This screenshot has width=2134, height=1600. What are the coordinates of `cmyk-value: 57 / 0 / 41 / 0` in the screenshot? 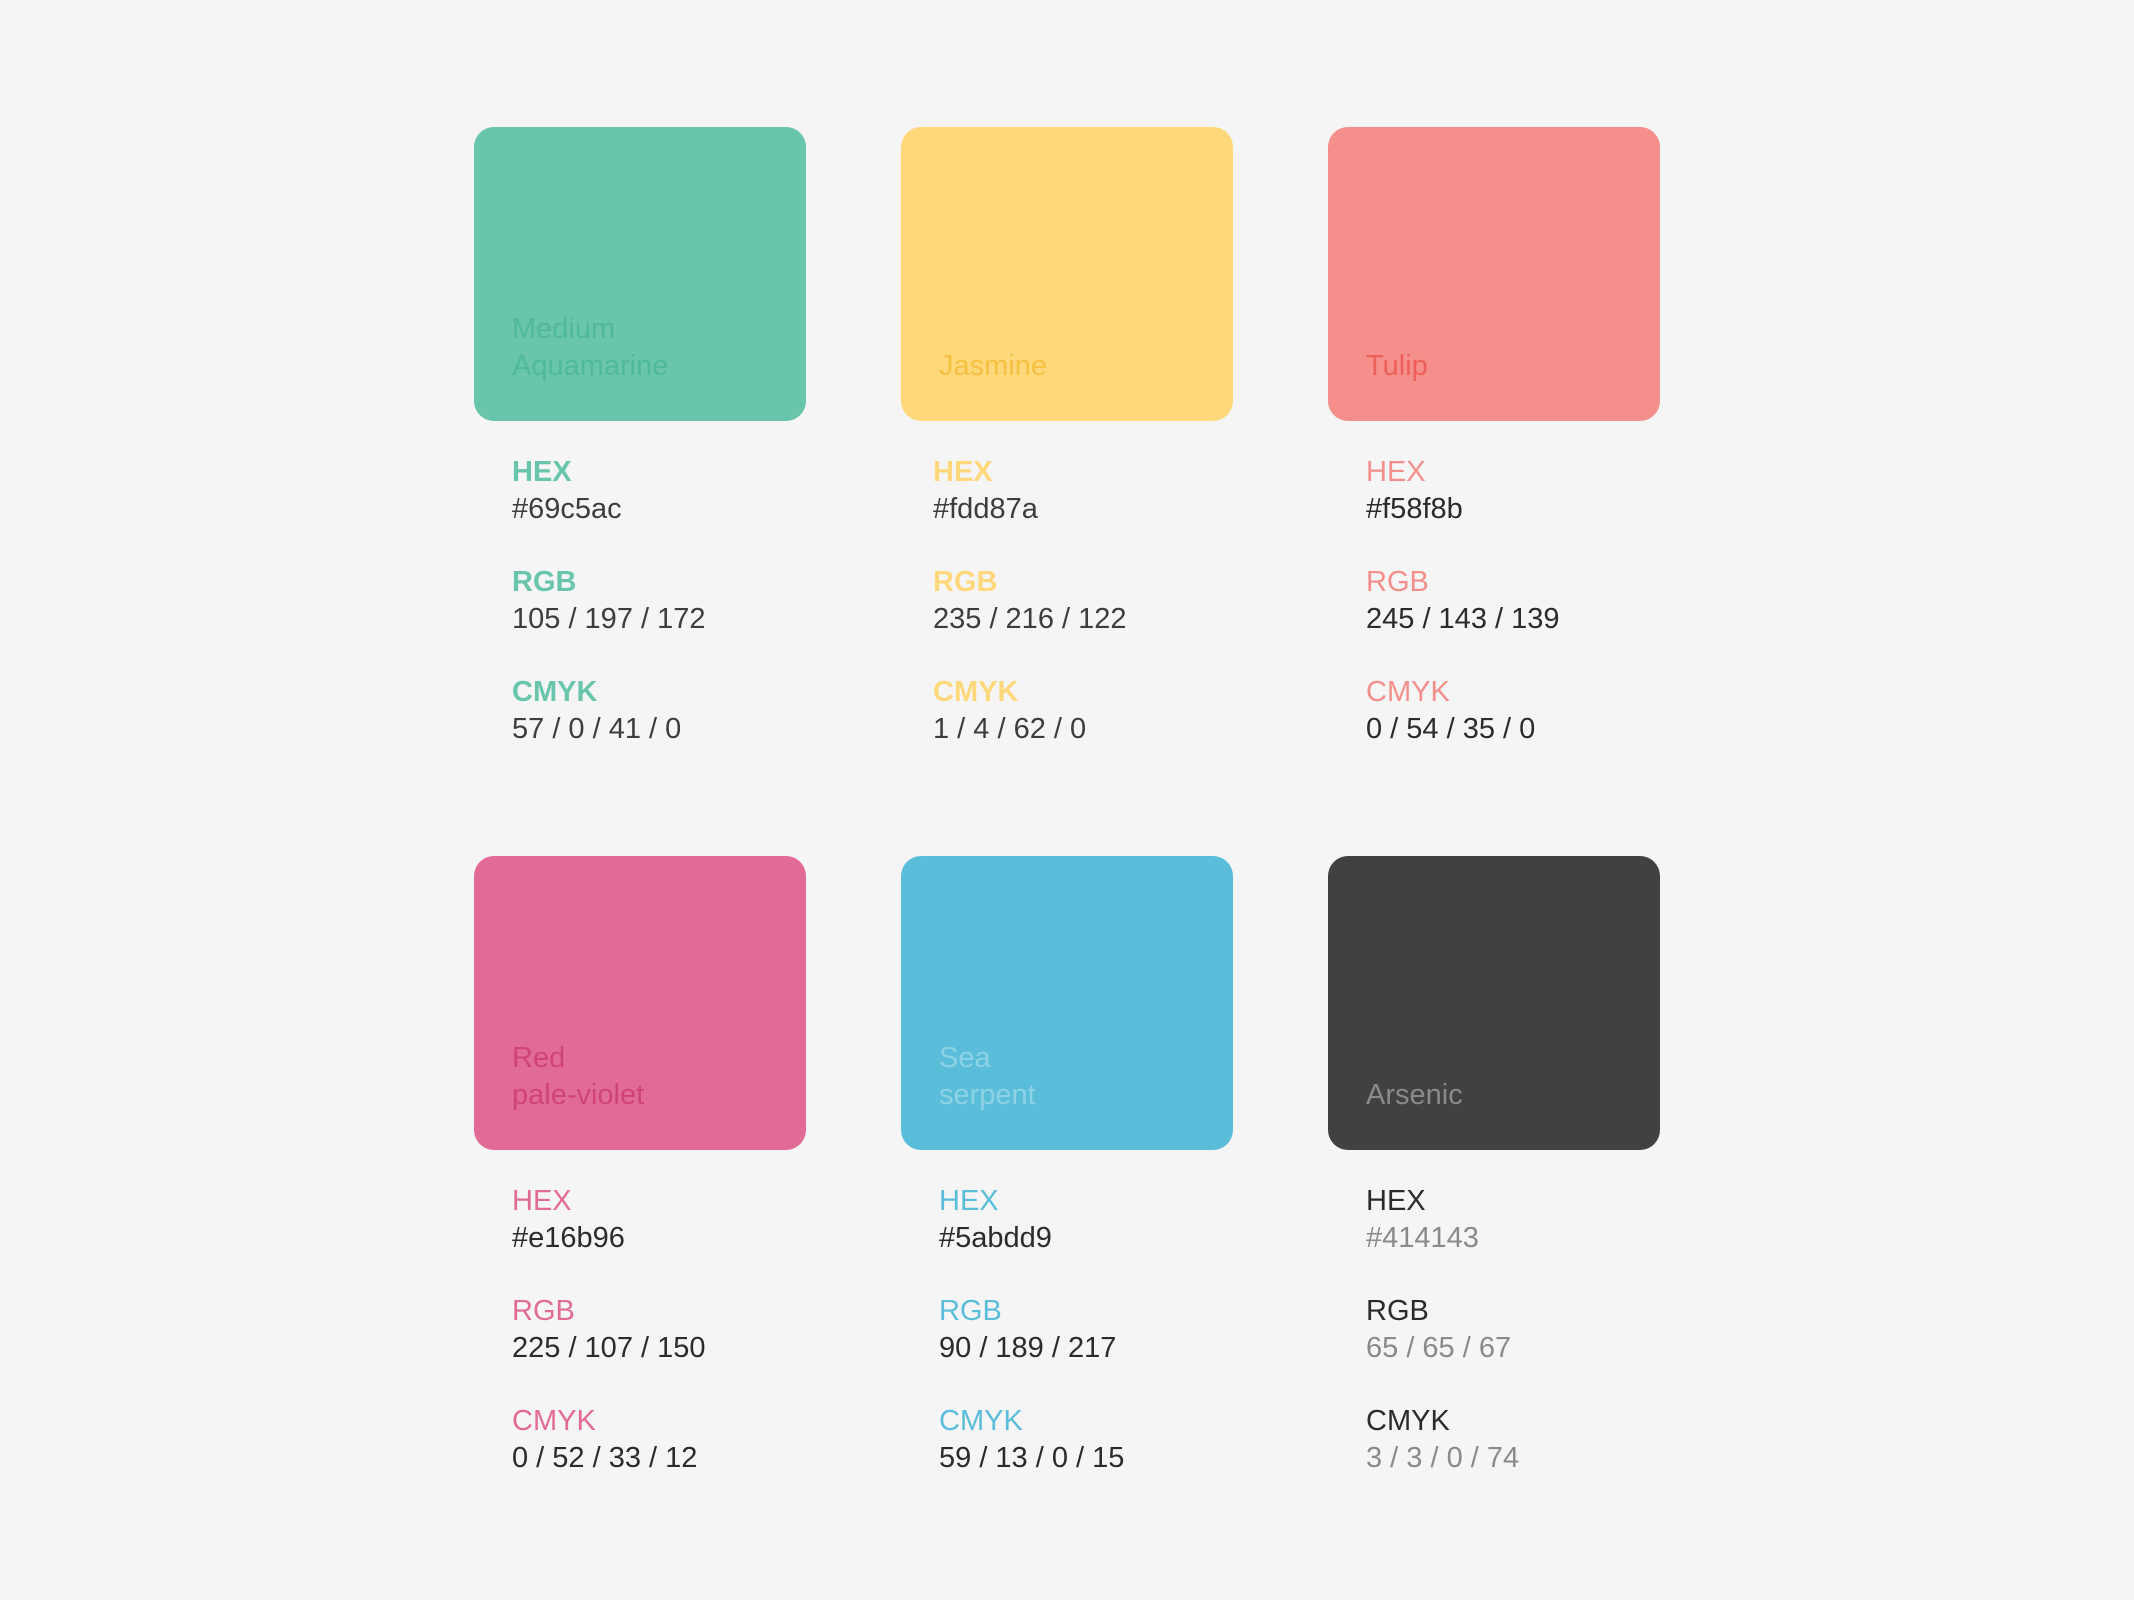 It's located at (597, 729).